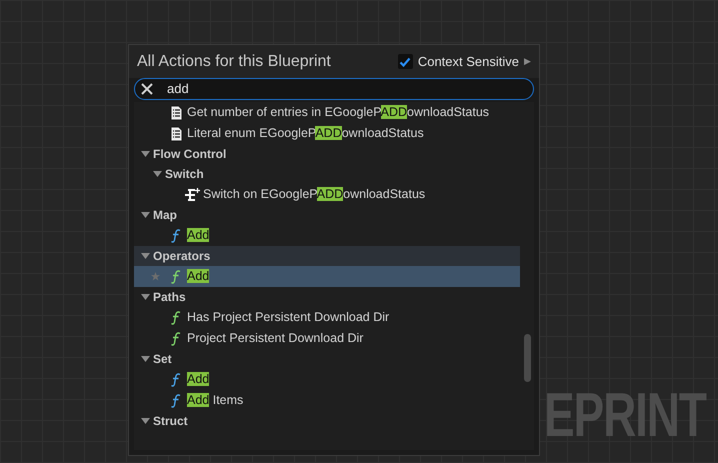 Image resolution: width=718 pixels, height=463 pixels. Describe the element at coordinates (181, 256) in the screenshot. I see `category-label: Operators` at that location.